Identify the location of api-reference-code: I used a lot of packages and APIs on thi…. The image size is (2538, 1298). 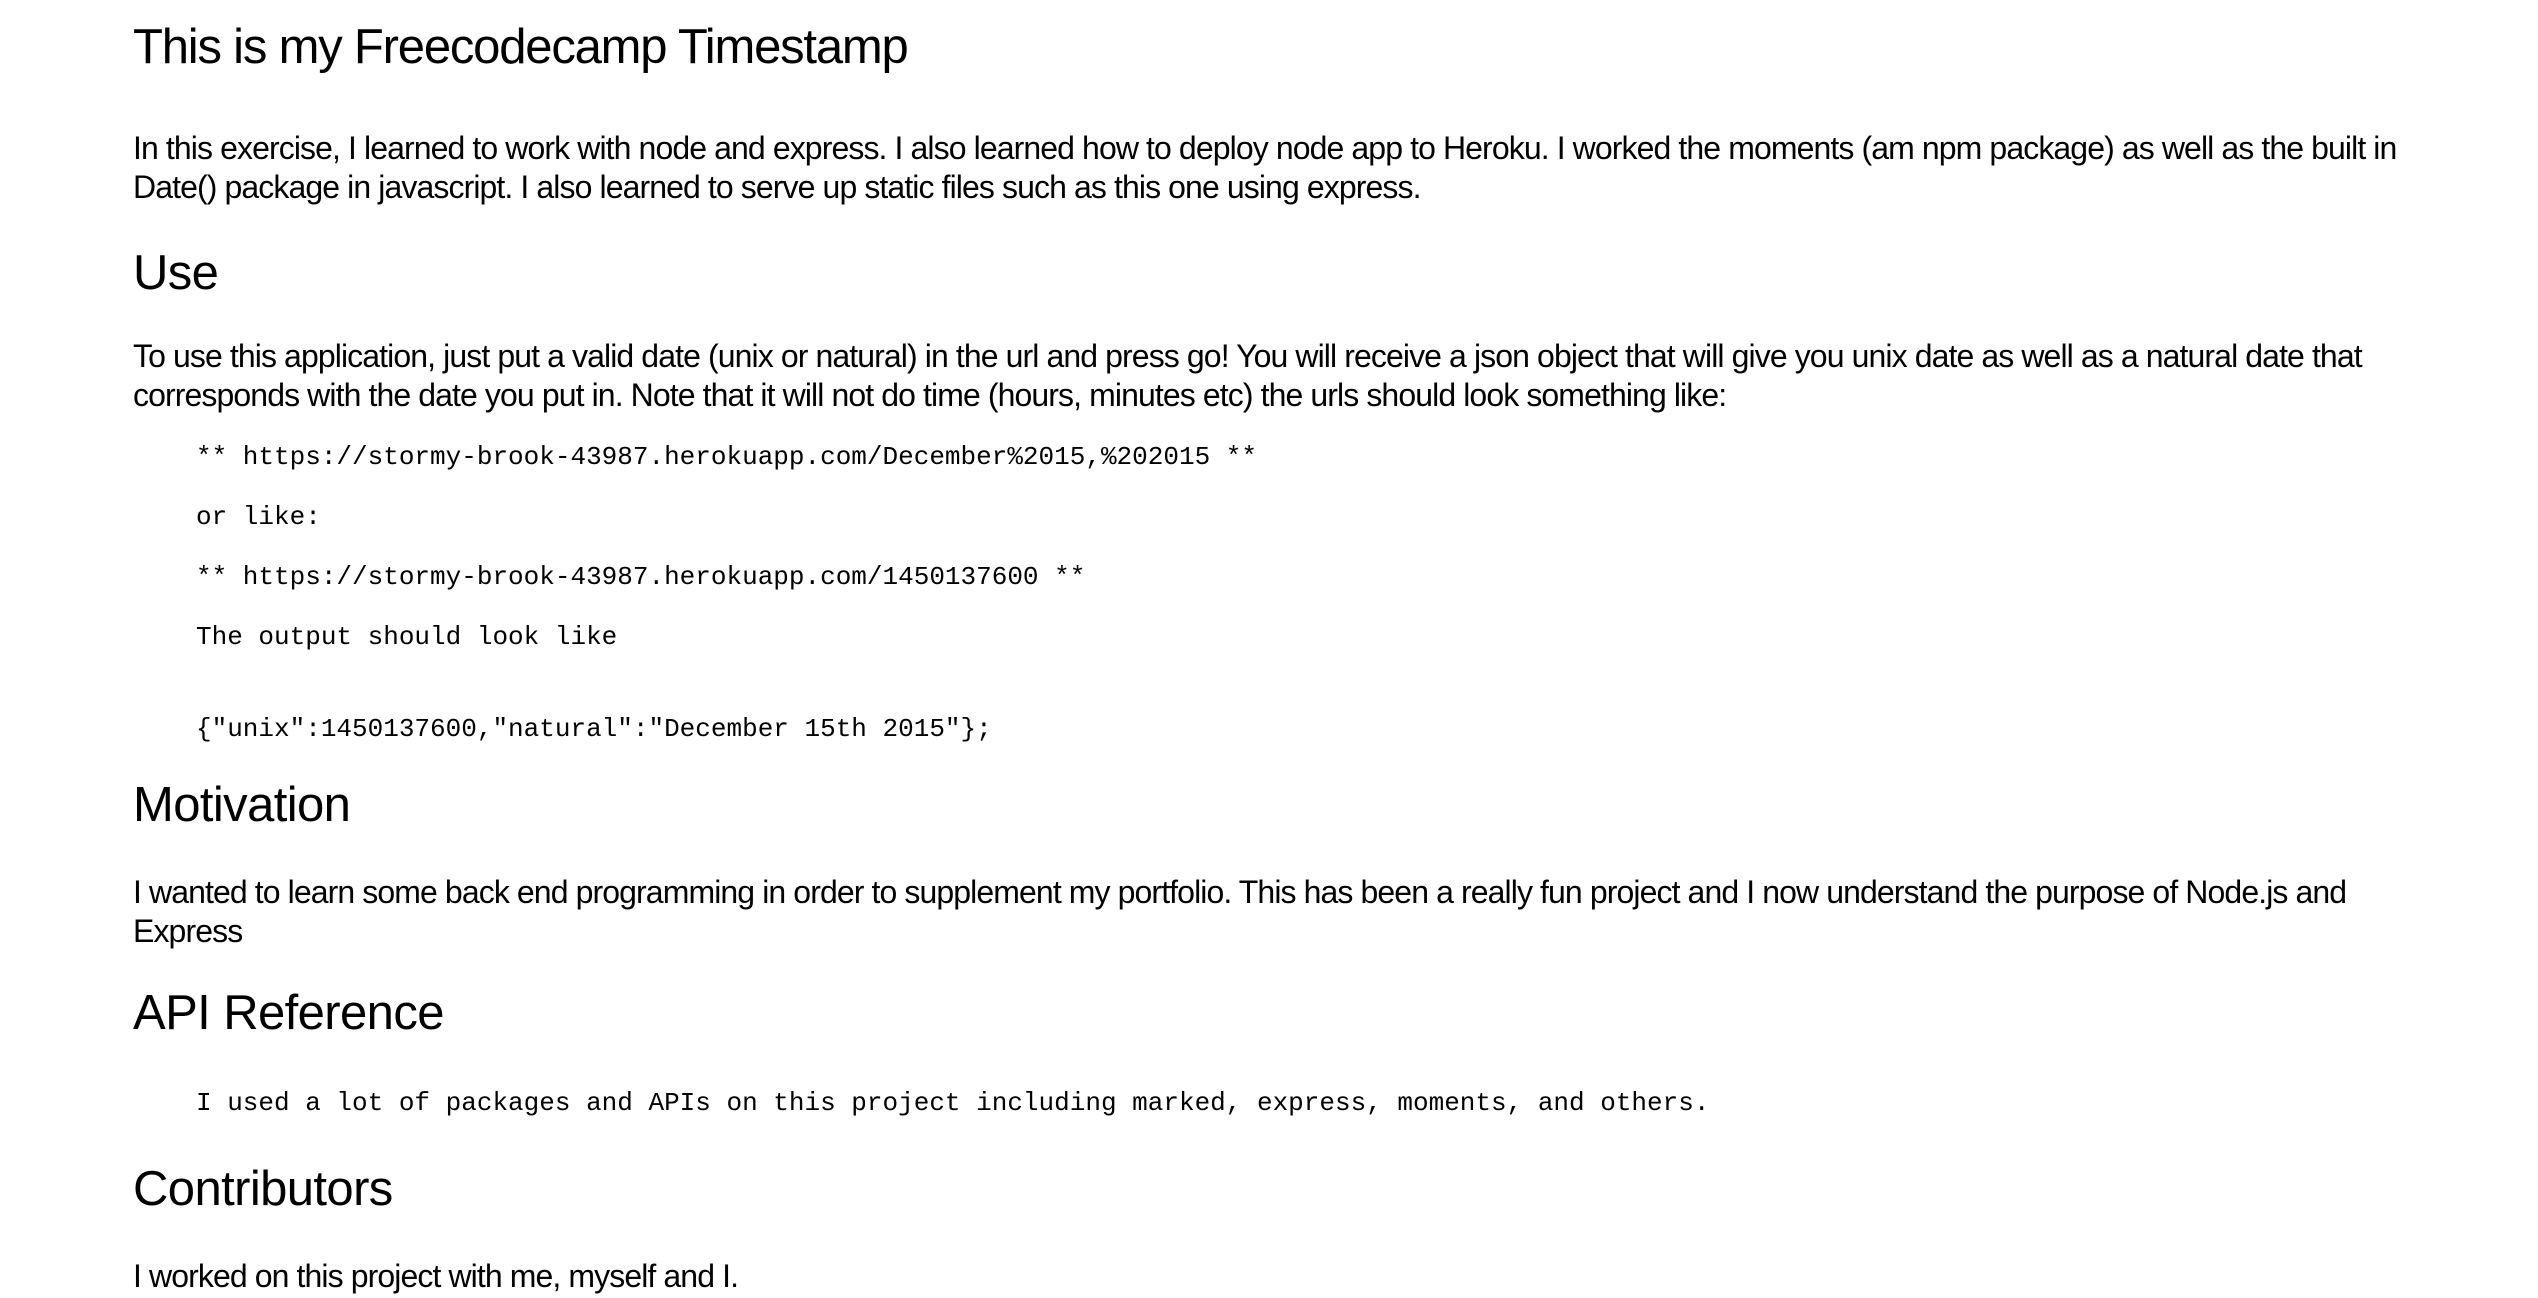
(953, 1103).